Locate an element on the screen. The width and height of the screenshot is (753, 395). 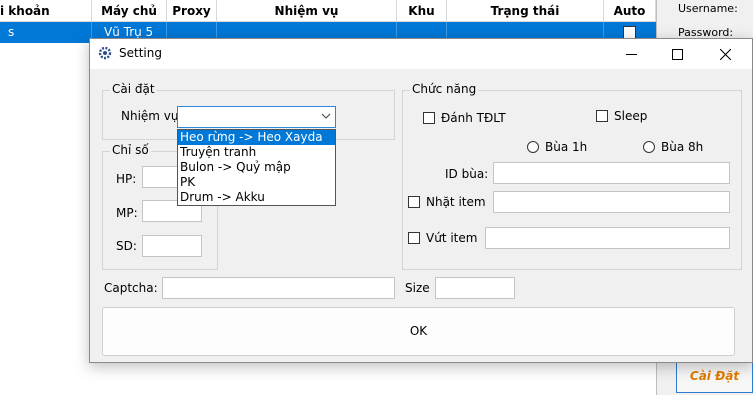
minimize-icon is located at coordinates (631, 54).